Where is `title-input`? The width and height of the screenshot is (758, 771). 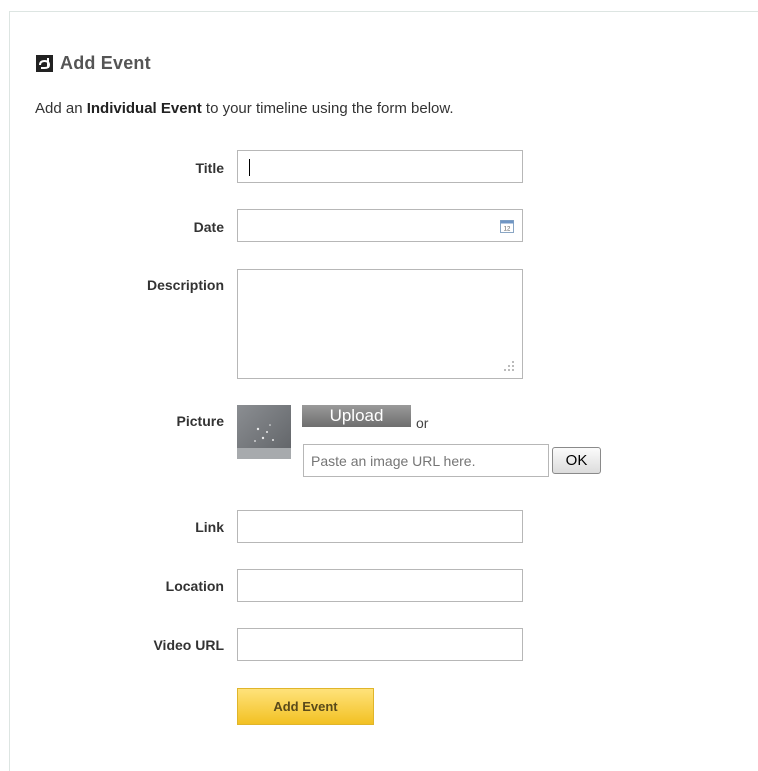
title-input is located at coordinates (380, 166).